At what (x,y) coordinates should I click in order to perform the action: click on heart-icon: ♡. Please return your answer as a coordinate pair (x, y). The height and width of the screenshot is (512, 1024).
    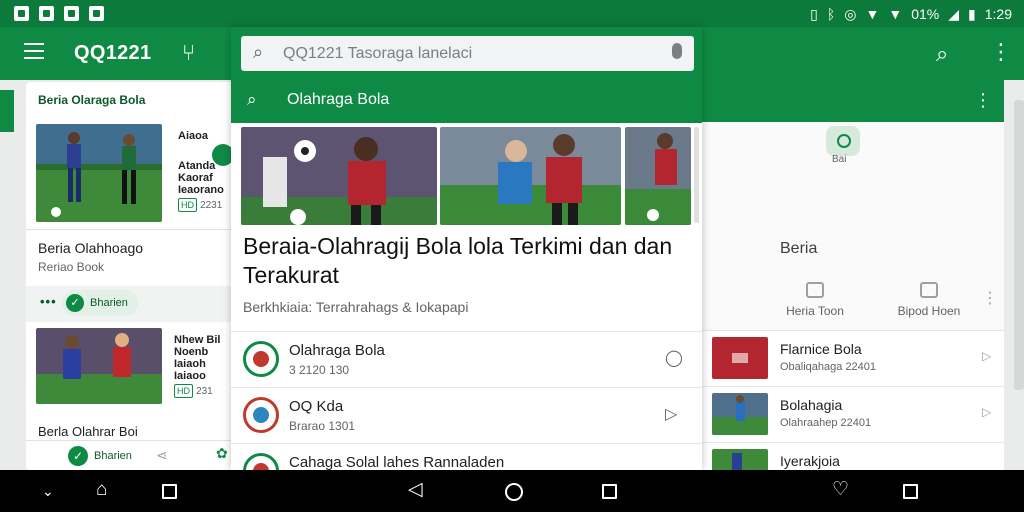
    Looking at the image, I should click on (840, 489).